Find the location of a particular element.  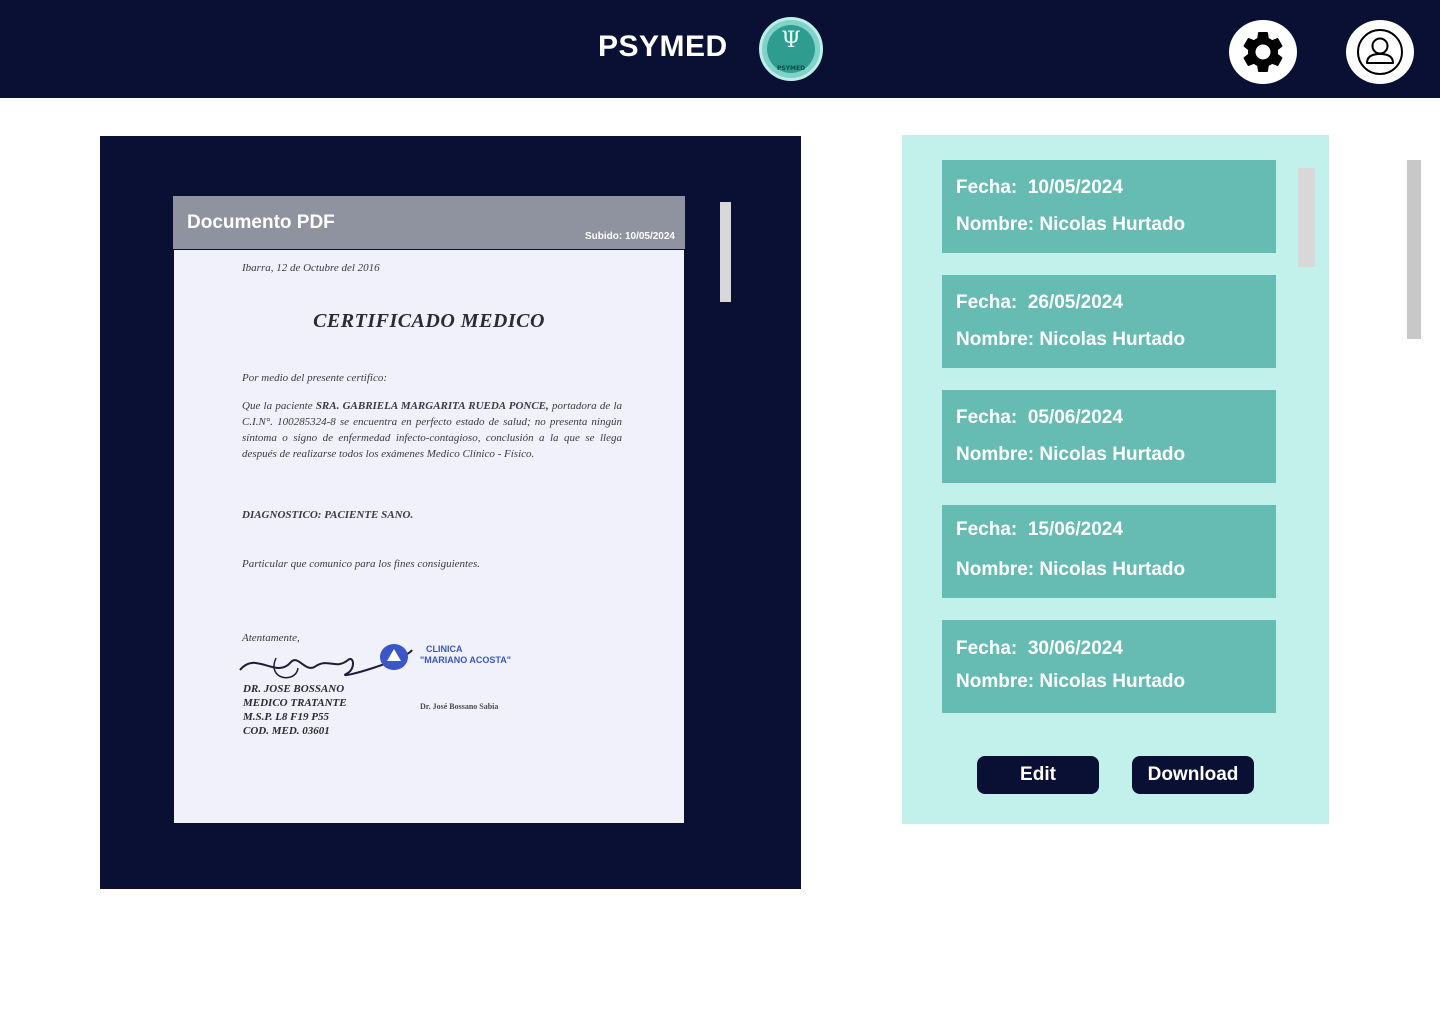

psi-symbol: Ψ is located at coordinates (791, 40).